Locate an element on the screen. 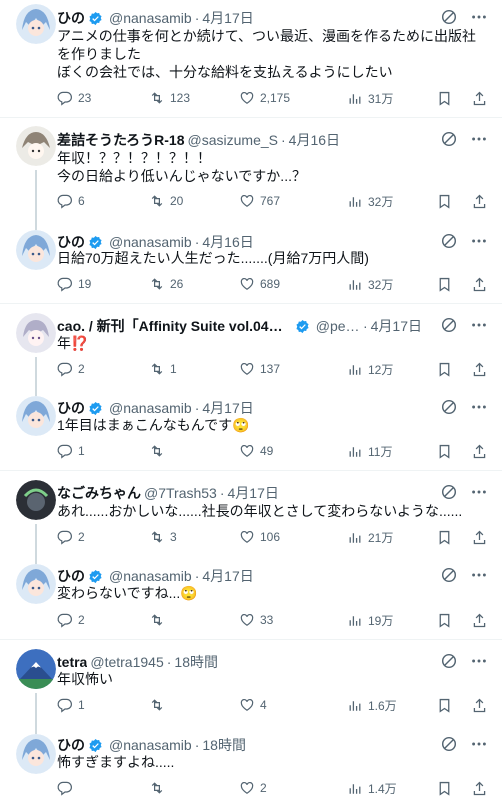 The height and width of the screenshot is (800, 502). repost-button: 26 is located at coordinates (166, 284).